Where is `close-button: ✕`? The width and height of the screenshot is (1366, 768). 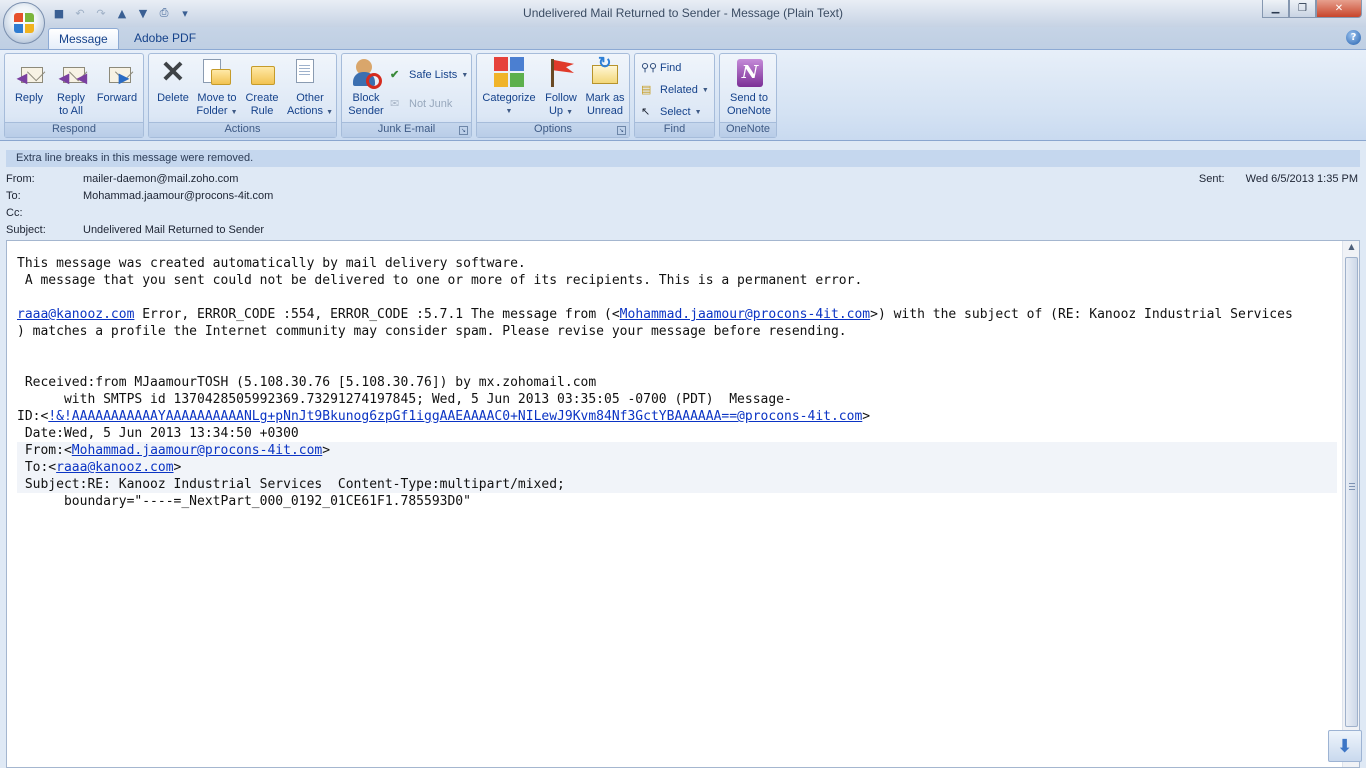
close-button: ✕ is located at coordinates (1339, 9).